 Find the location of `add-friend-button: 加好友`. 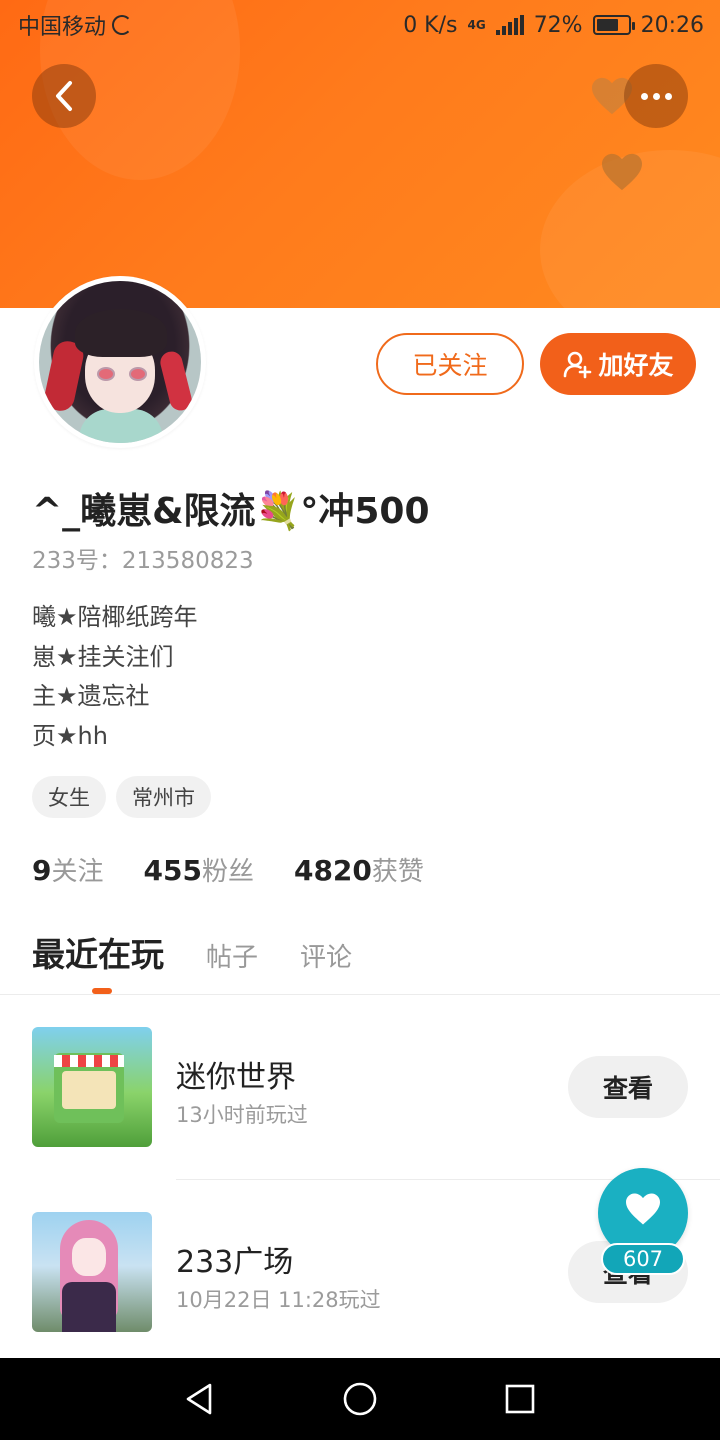

add-friend-button: 加好友 is located at coordinates (618, 364).